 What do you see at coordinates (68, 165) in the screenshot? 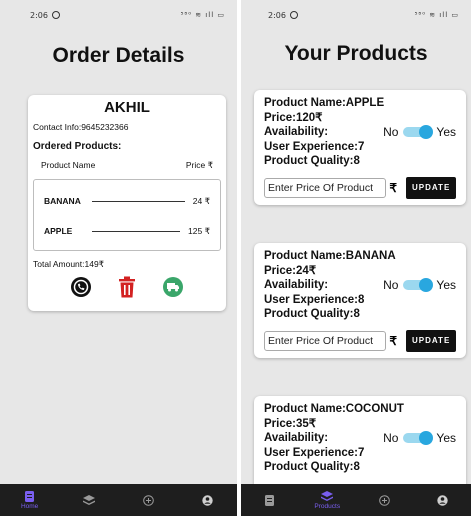
I see `column-product-name: Product Name` at bounding box center [68, 165].